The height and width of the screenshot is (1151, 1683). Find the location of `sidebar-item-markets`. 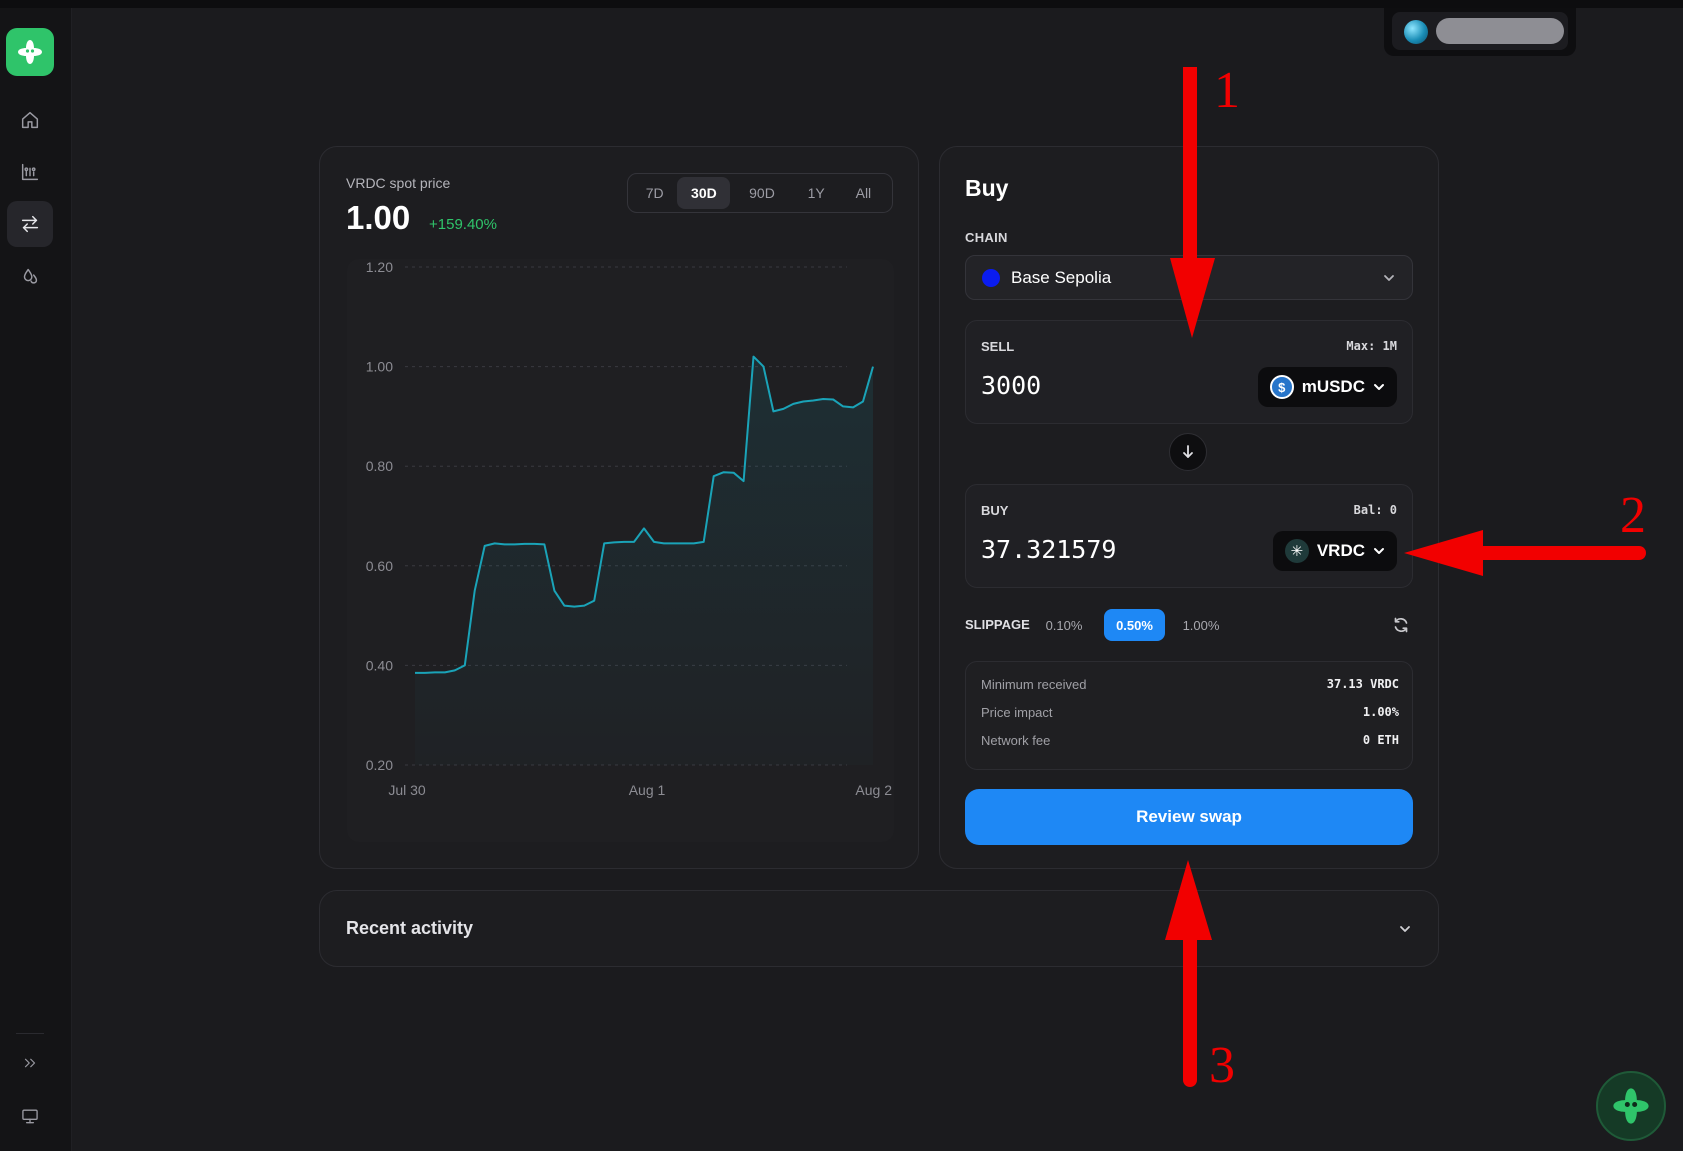

sidebar-item-markets is located at coordinates (30, 172).